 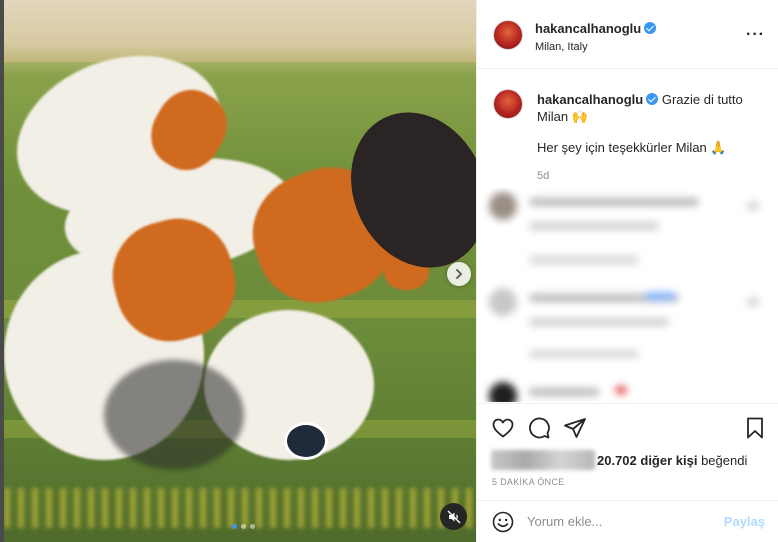 What do you see at coordinates (588, 28) in the screenshot?
I see `post-author-username: hakancalhanoglu` at bounding box center [588, 28].